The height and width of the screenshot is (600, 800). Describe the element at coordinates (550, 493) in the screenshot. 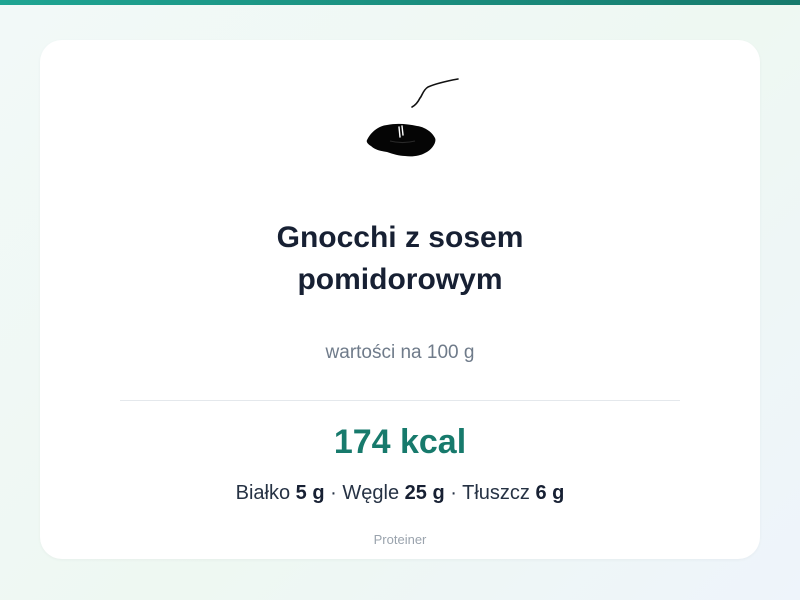

I see `fat-value: 6 g` at that location.